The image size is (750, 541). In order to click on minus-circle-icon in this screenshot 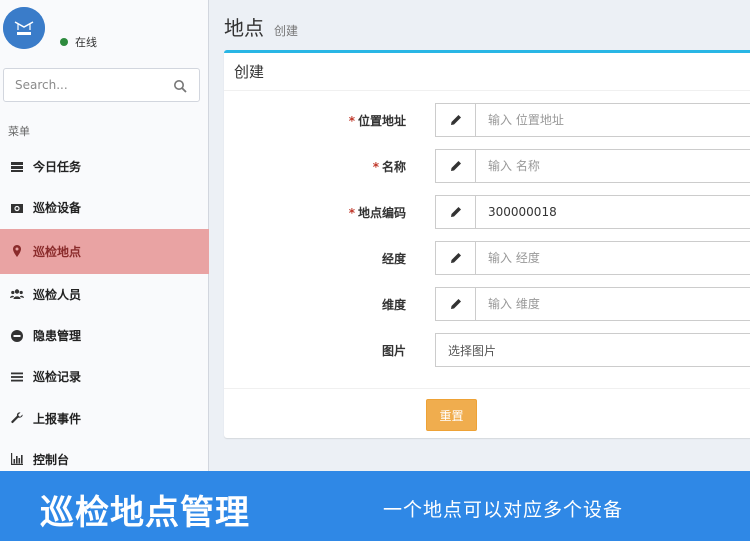, I will do `click(17, 336)`.